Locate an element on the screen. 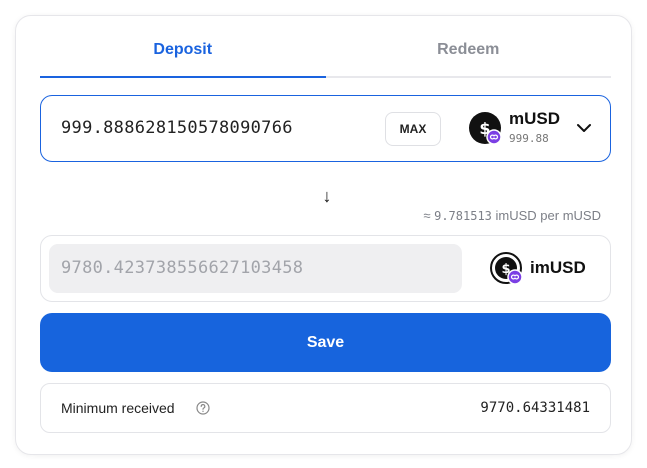 The height and width of the screenshot is (468, 647). token-selector: $ mUSD 999.88 is located at coordinates (534, 130).